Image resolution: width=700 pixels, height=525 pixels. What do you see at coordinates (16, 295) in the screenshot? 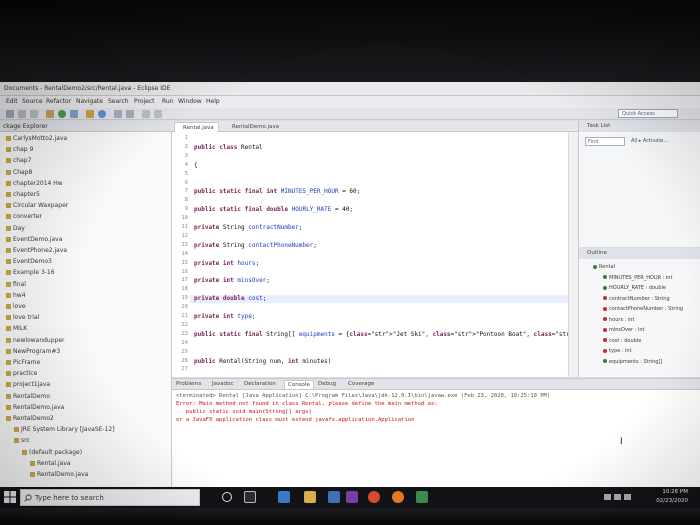
I see `package-tree-item: hw4` at bounding box center [16, 295].